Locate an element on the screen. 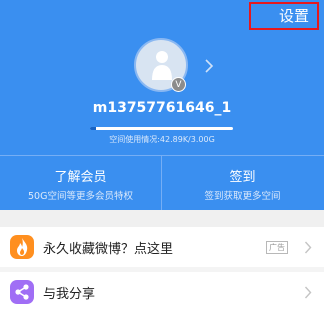 Image resolution: width=324 pixels, height=312 pixels. vip-badge: V is located at coordinates (178, 84).